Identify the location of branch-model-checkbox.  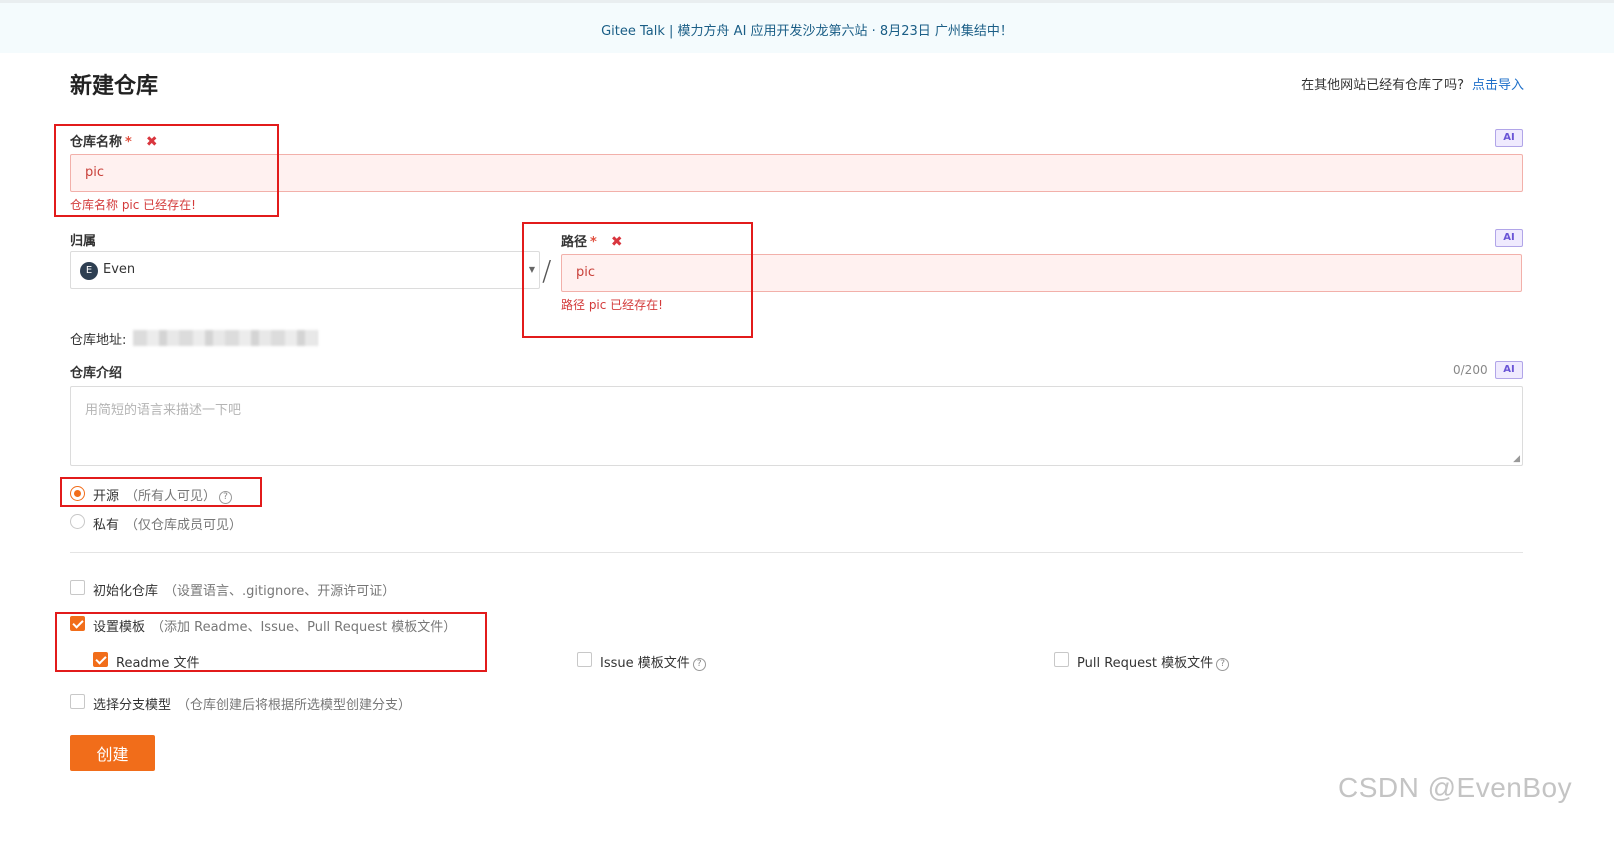
(77, 701).